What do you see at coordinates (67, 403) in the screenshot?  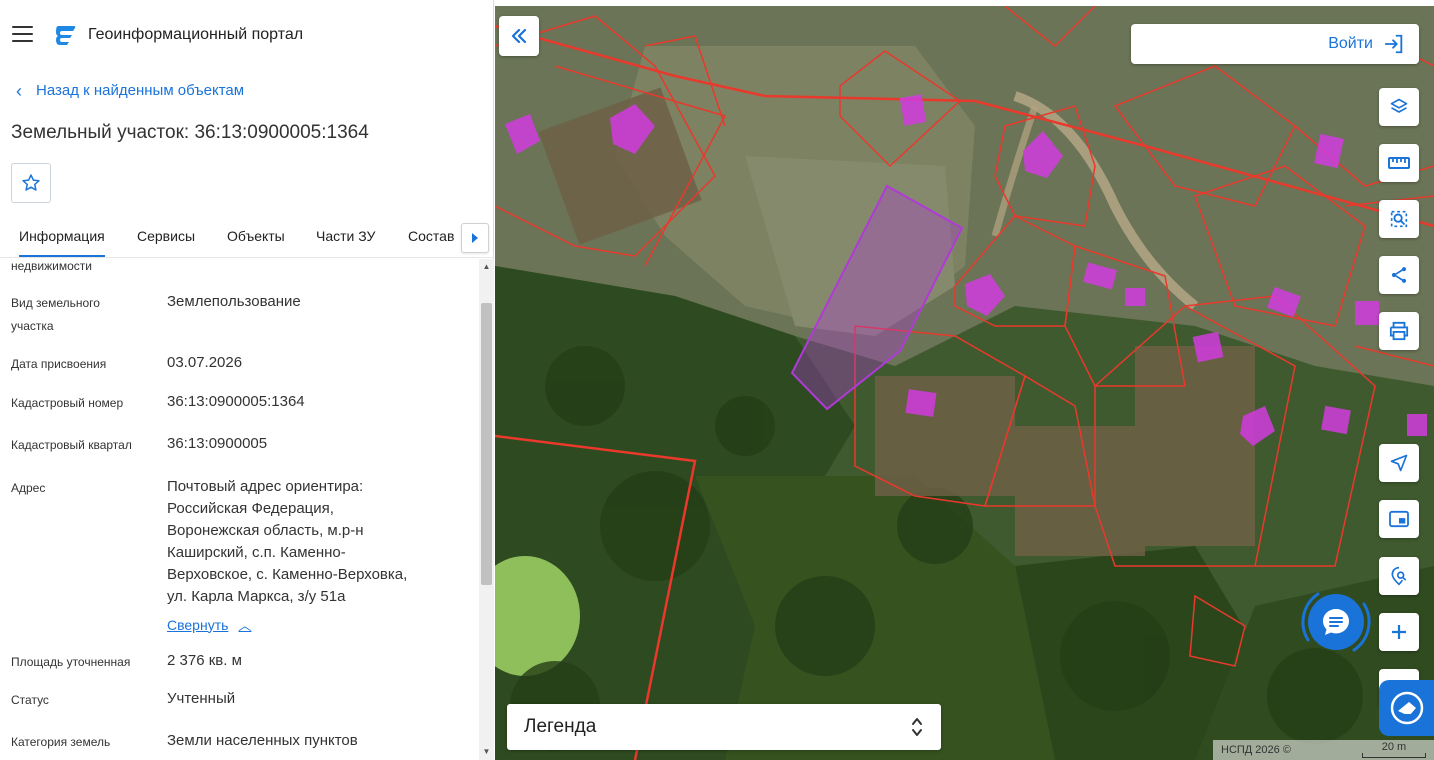 I see `info-label: Кадастровый номер` at bounding box center [67, 403].